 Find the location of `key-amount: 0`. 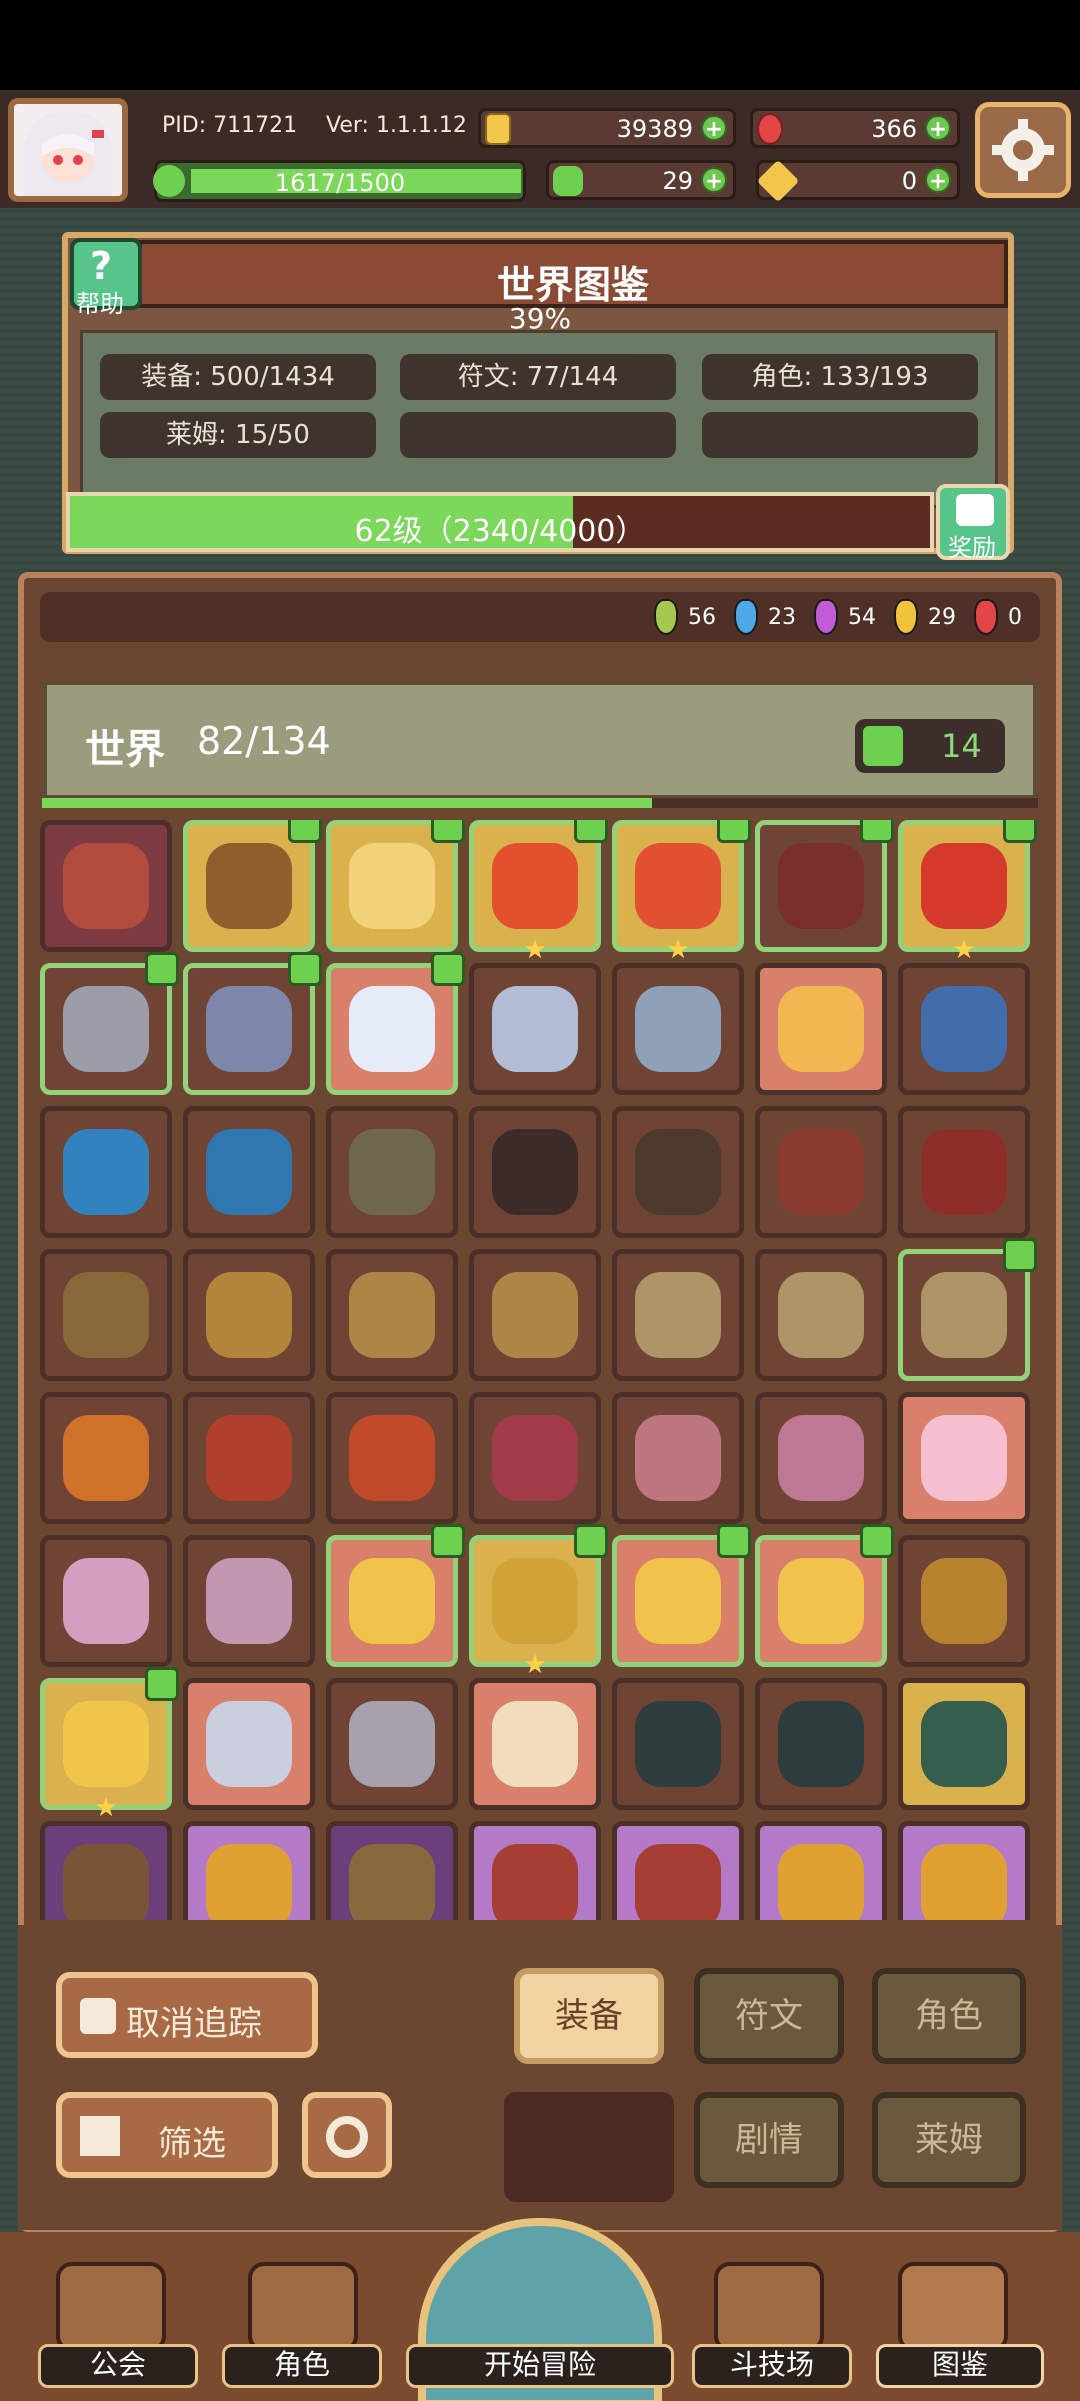

key-amount: 0 is located at coordinates (909, 181).